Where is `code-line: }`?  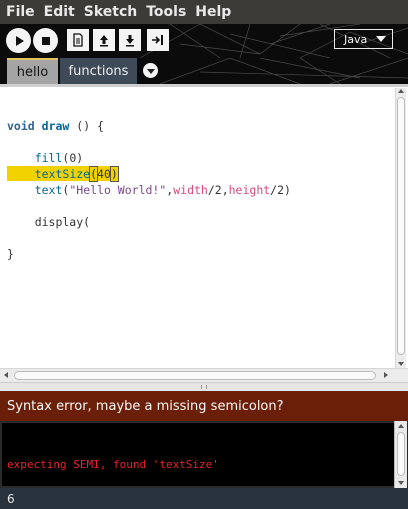
code-line: } is located at coordinates (10, 254).